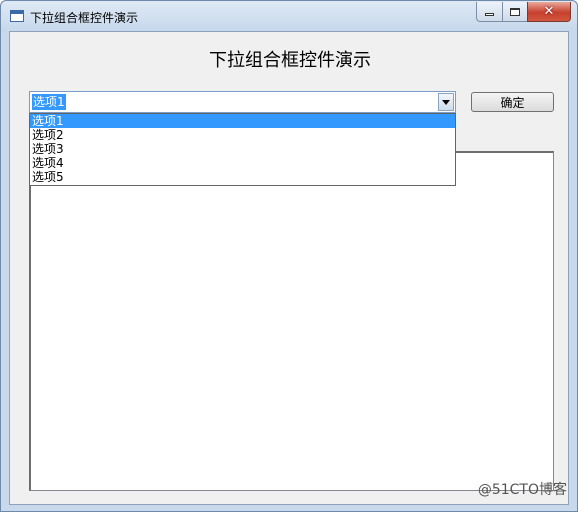  Describe the element at coordinates (242, 135) in the screenshot. I see `dropdown-option: 选项2` at that location.